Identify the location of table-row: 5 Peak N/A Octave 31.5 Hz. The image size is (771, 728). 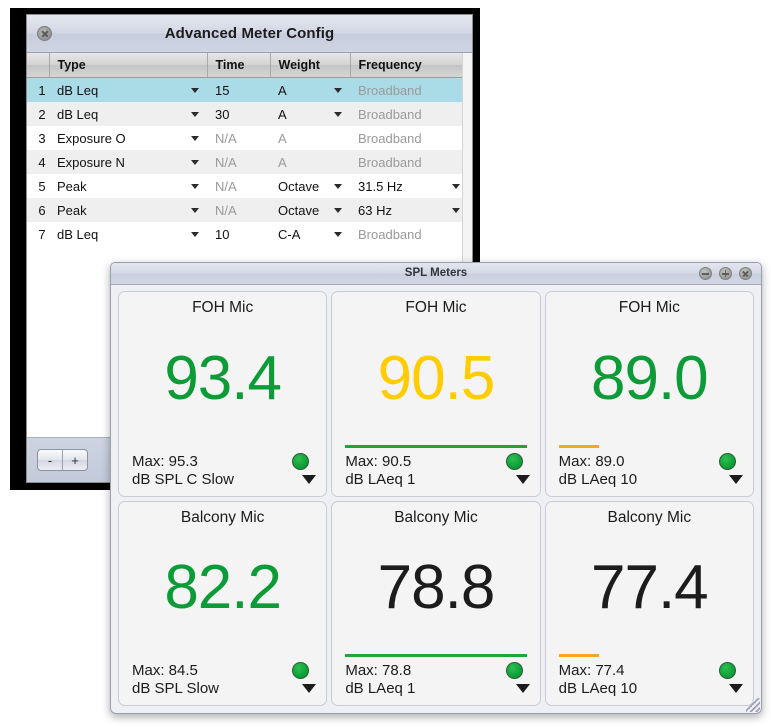
(247, 186).